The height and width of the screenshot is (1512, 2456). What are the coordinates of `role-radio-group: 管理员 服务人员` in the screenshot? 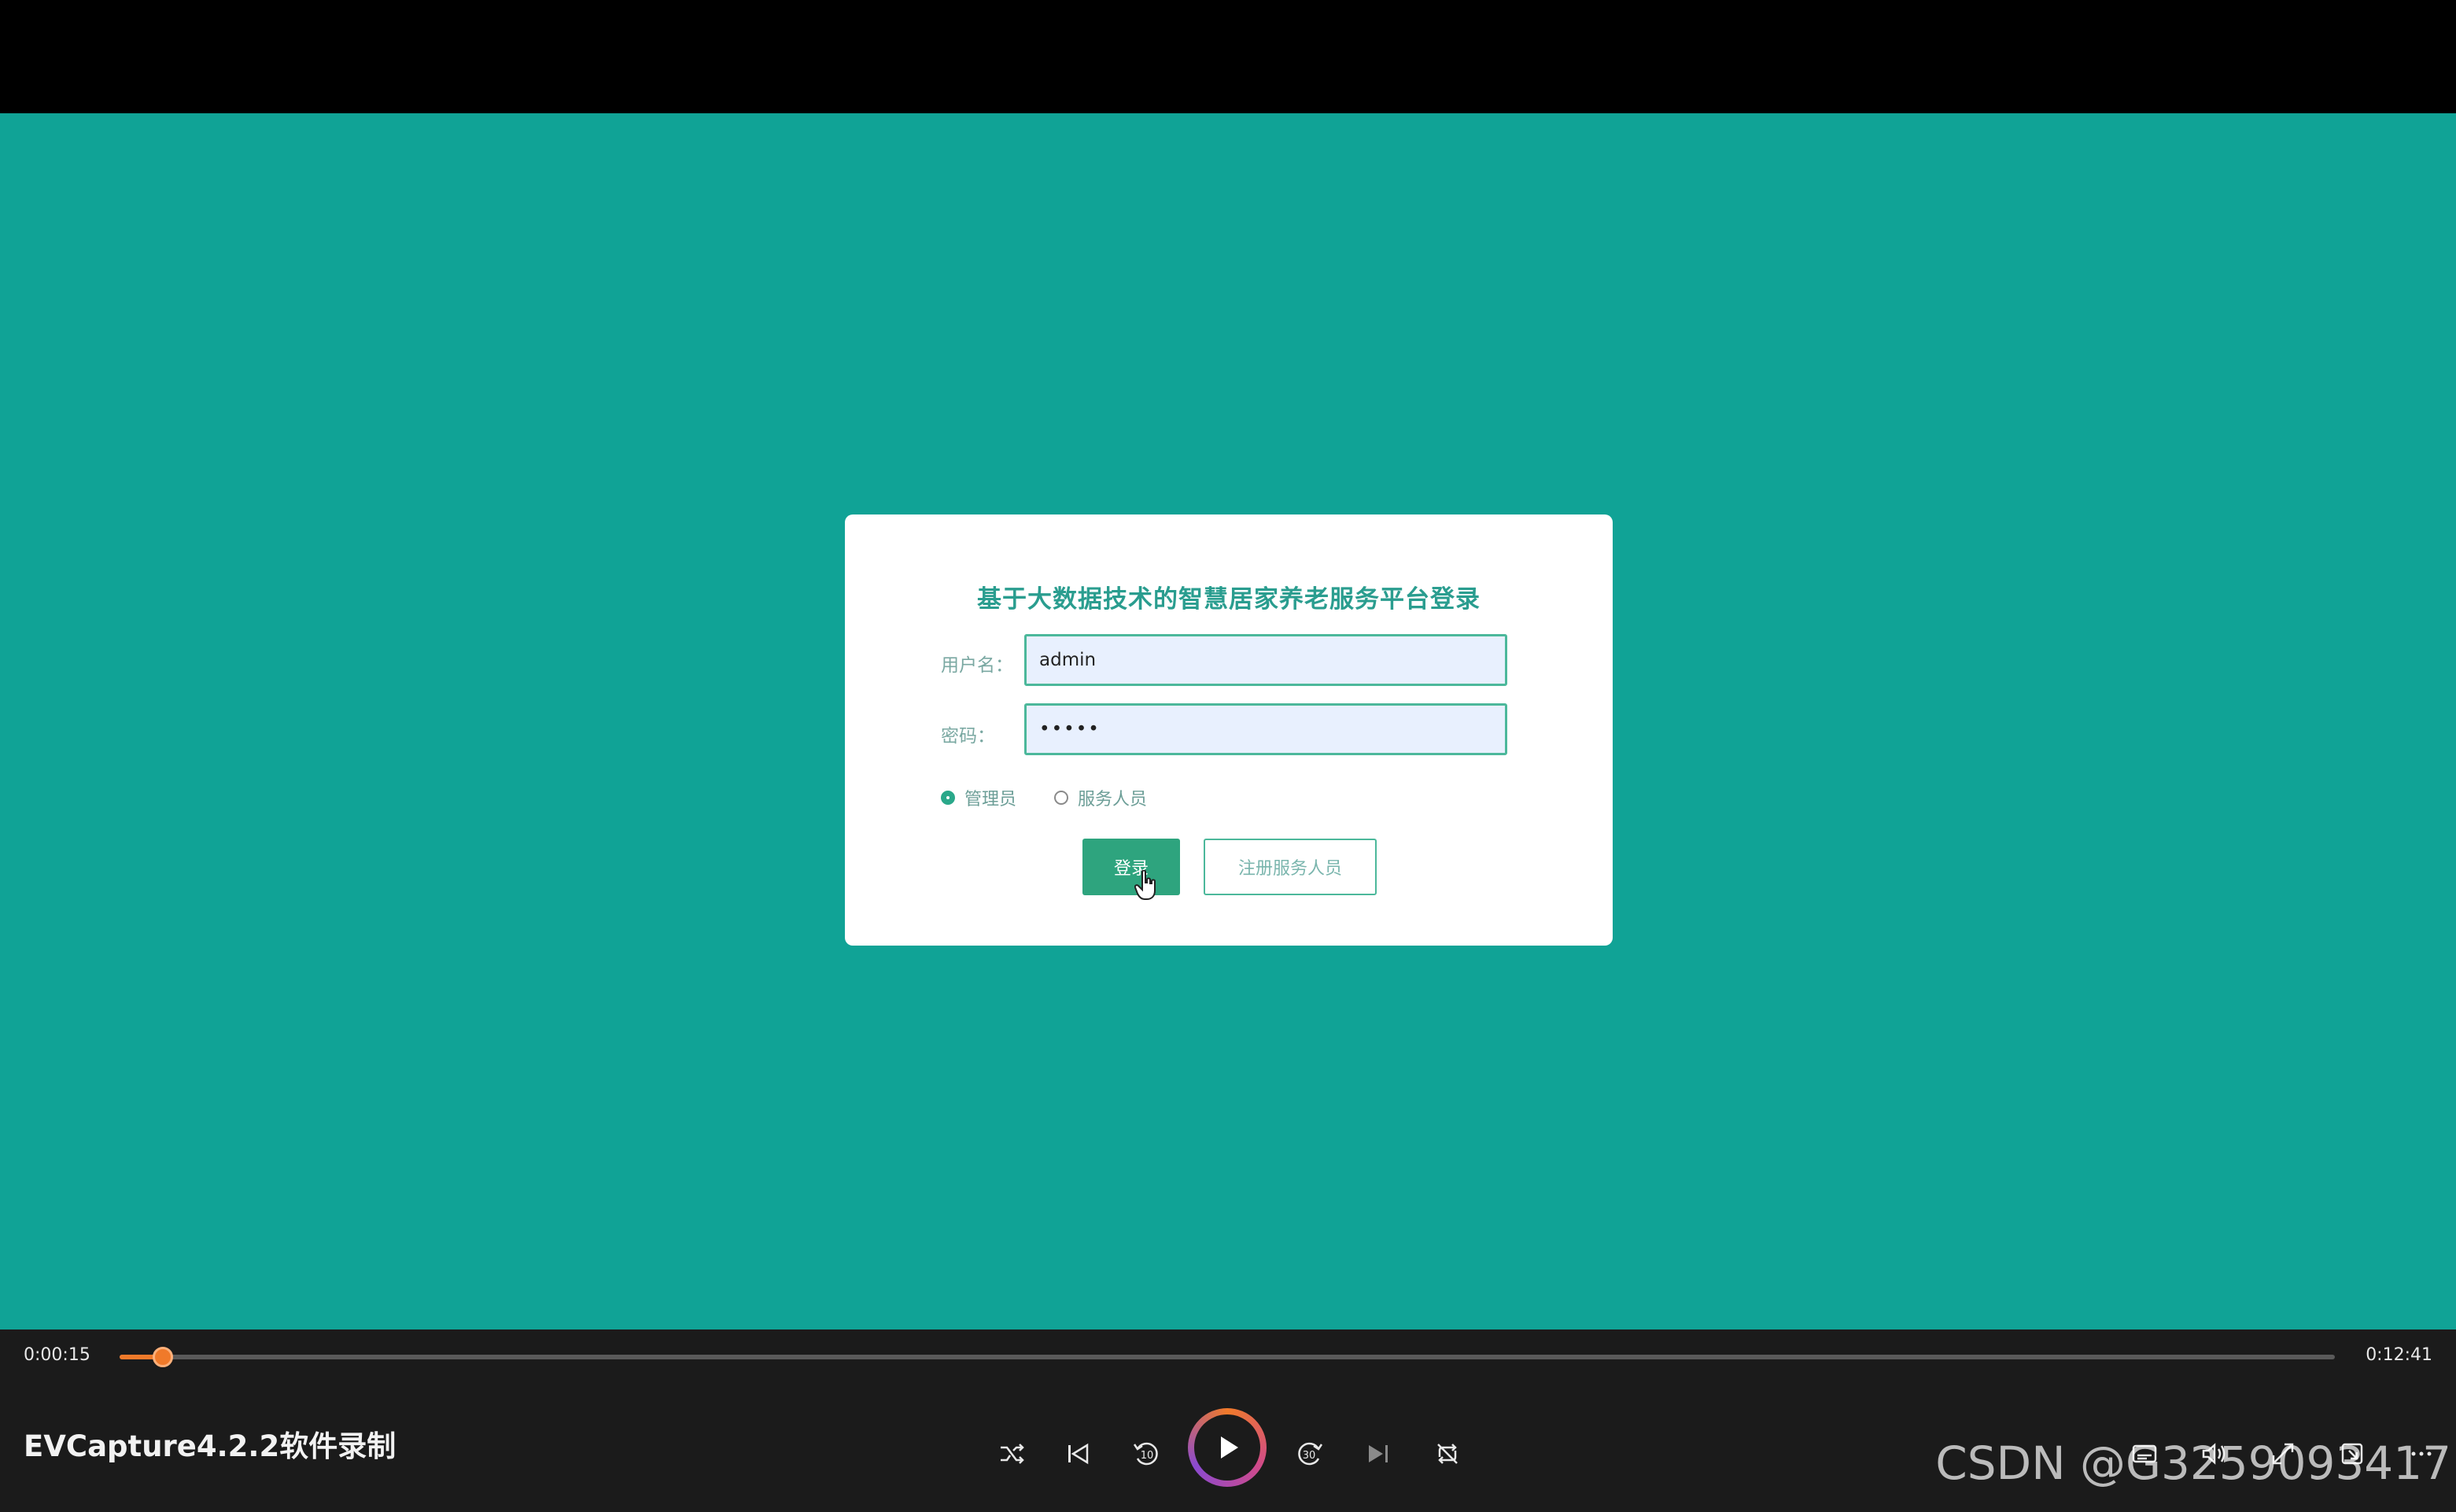 It's located at (1044, 797).